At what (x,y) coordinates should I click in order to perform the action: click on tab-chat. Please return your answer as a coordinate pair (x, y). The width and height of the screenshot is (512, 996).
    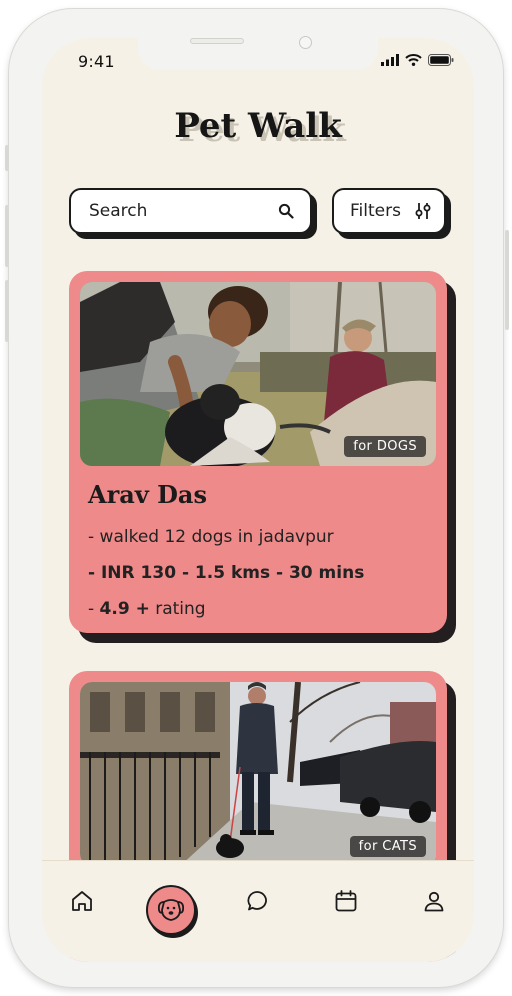
    Looking at the image, I should click on (258, 901).